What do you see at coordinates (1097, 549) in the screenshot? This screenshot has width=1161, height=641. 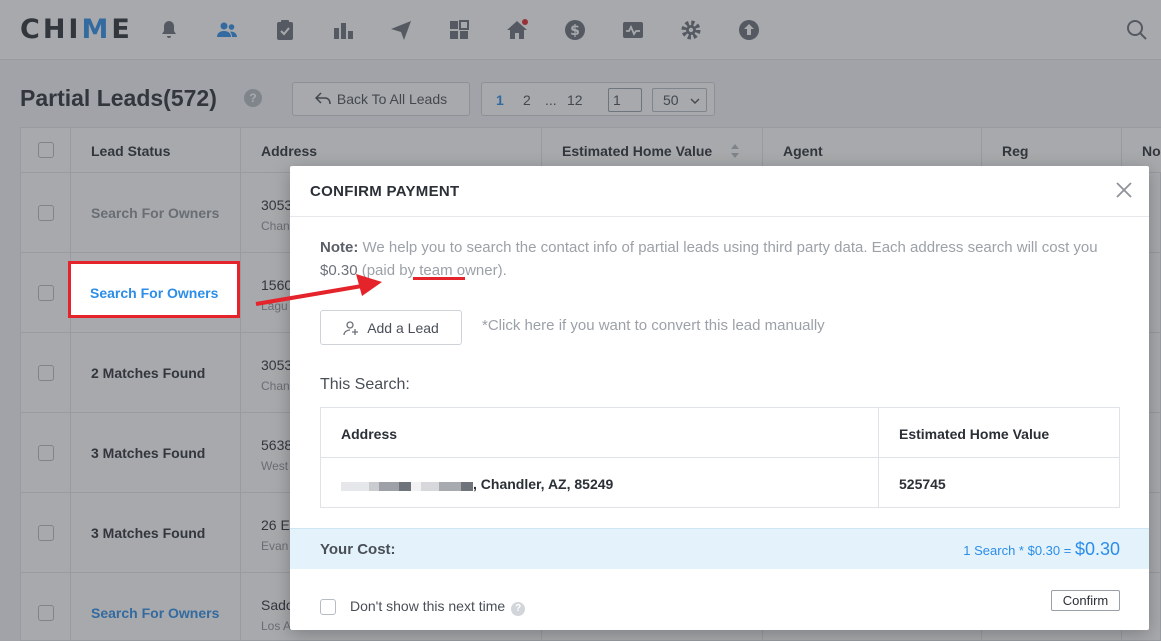 I see `cost-total: $0.30` at bounding box center [1097, 549].